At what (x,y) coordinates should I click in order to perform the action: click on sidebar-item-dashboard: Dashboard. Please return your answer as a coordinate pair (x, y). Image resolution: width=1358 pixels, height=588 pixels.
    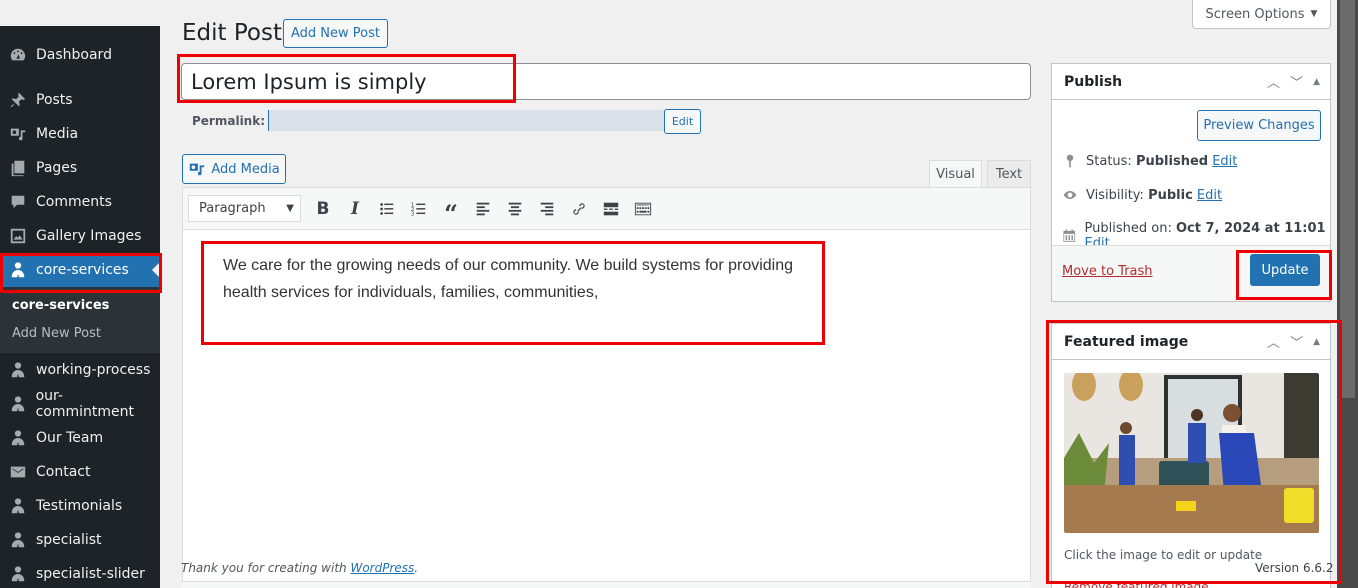
    Looking at the image, I should click on (80, 55).